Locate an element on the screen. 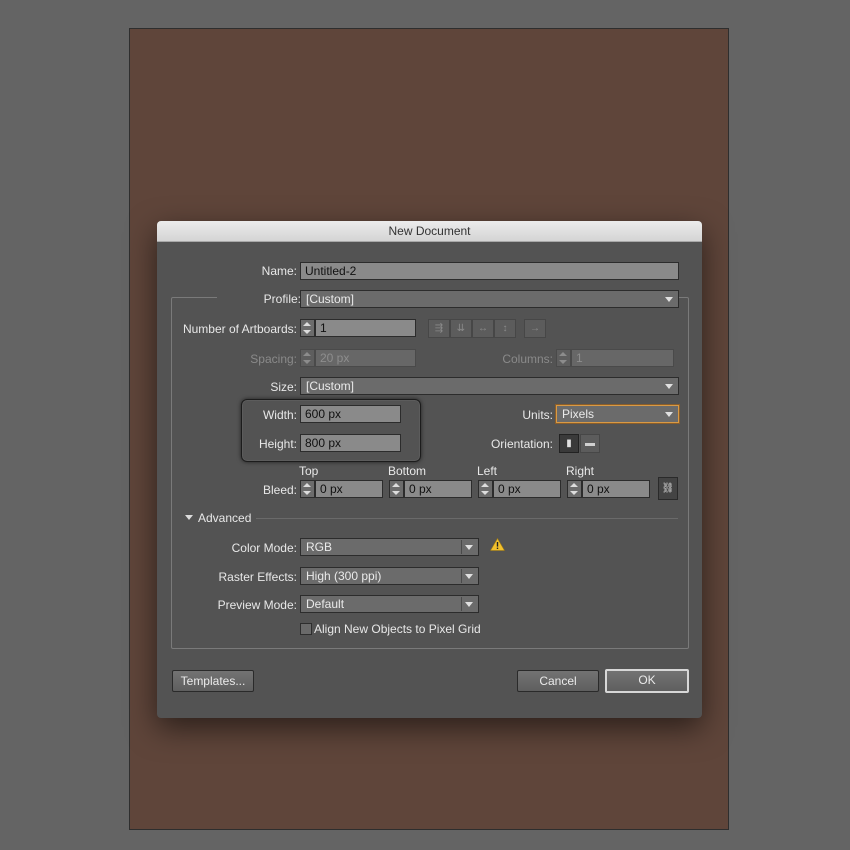 The image size is (850, 850). profile-value: [Custom] is located at coordinates (330, 299).